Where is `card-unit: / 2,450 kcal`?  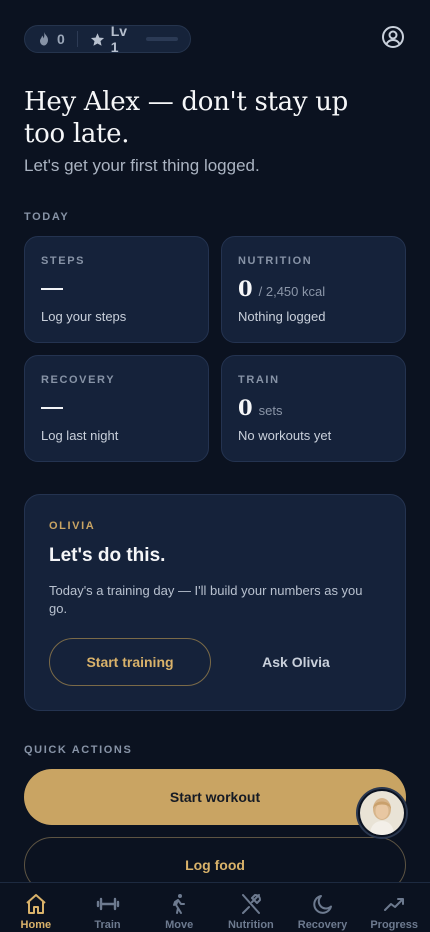
card-unit: / 2,450 kcal is located at coordinates (292, 291).